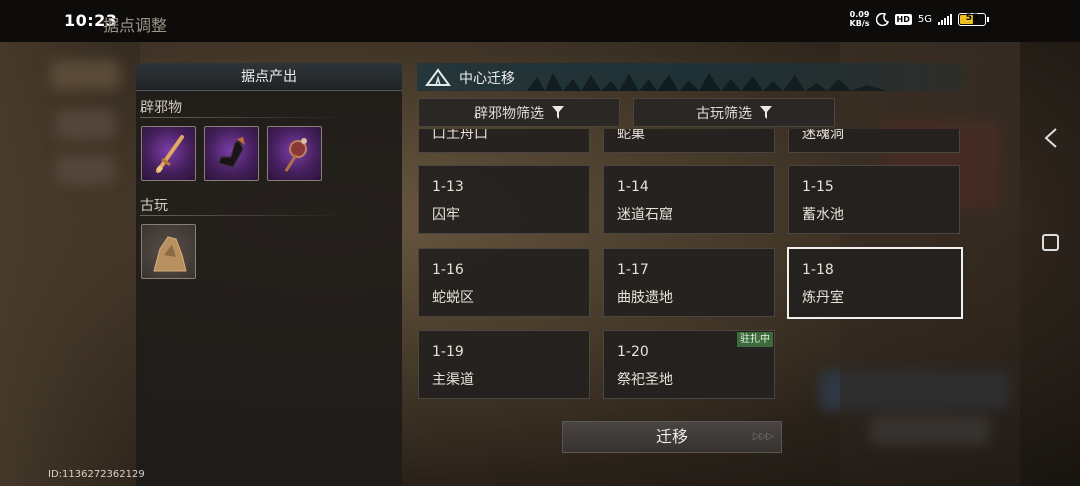  I want to click on status-bar: 10:23 据点调整 0.09 KB/s HD 5G 55, so click(540, 21).